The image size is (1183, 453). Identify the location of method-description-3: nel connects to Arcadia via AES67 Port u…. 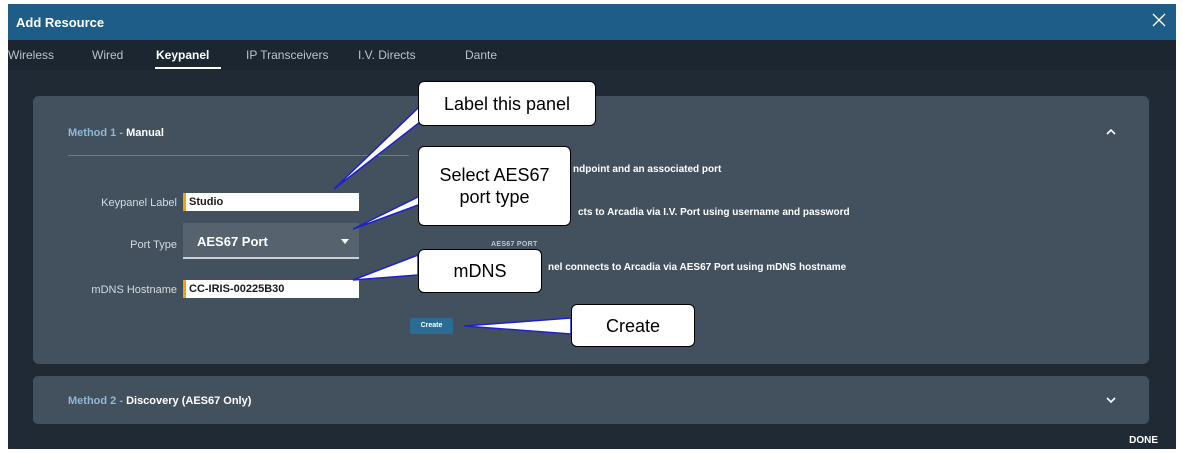
(697, 267).